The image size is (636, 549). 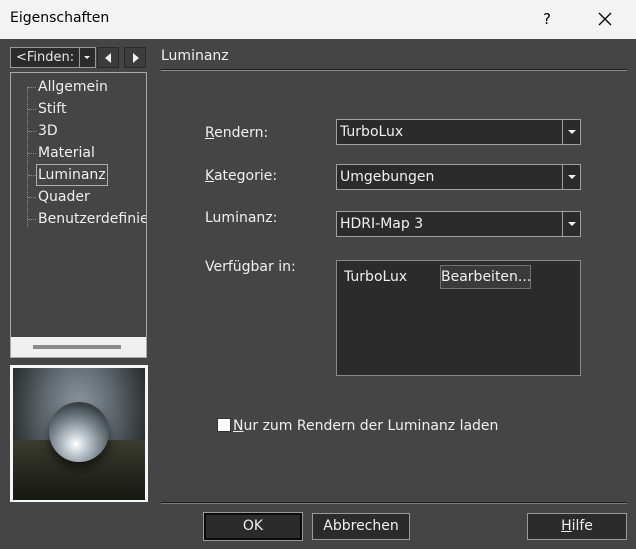 What do you see at coordinates (376, 277) in the screenshot?
I see `available-item-name: TurboLux` at bounding box center [376, 277].